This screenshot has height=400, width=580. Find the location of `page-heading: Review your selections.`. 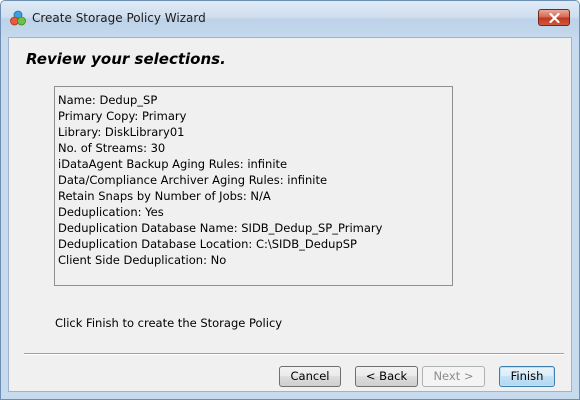

page-heading: Review your selections. is located at coordinates (126, 59).